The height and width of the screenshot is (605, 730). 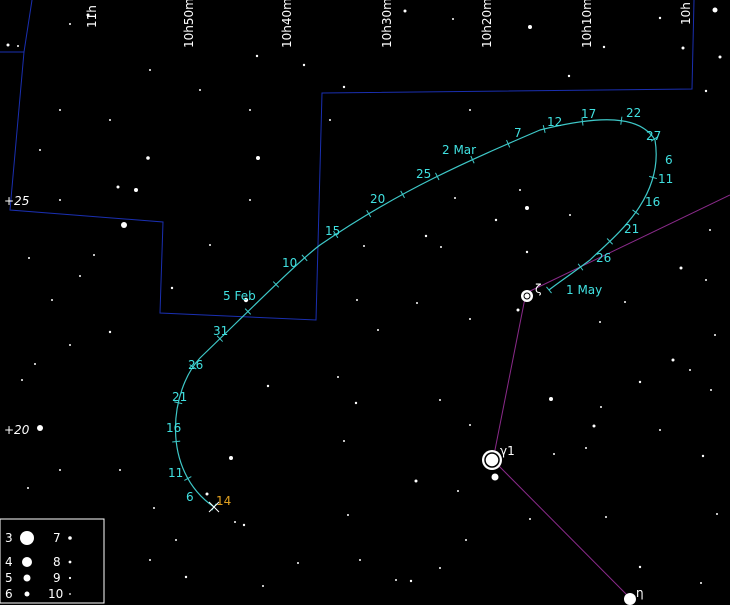 I want to click on date-label: 2 Mar, so click(x=459, y=150).